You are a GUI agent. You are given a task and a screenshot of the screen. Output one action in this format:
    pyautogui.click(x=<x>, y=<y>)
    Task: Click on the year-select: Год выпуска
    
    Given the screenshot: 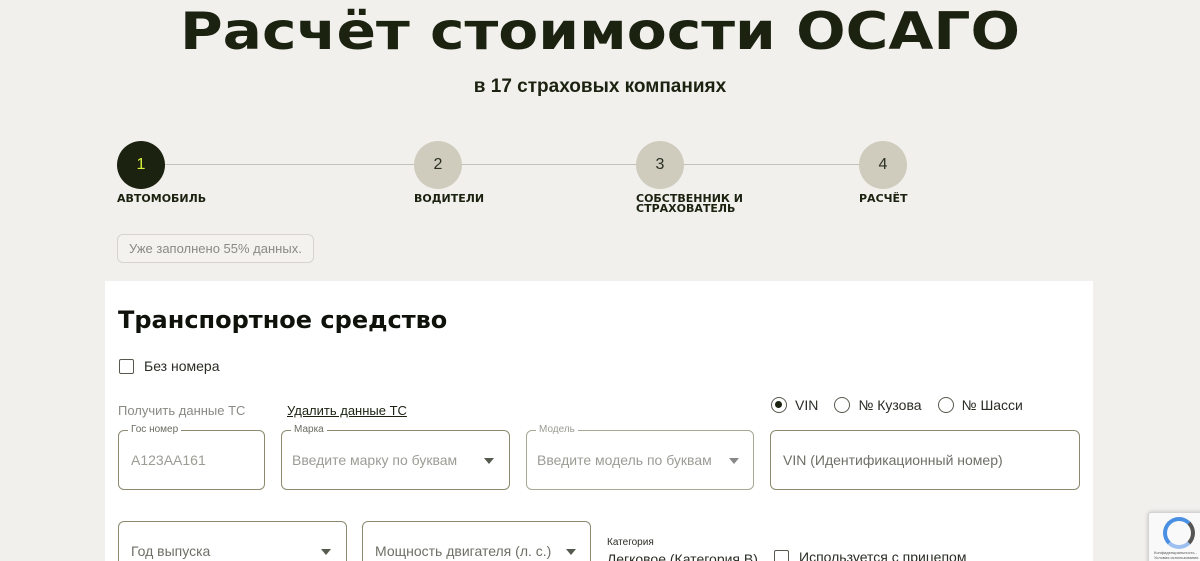 What is the action you would take?
    pyautogui.click(x=232, y=541)
    